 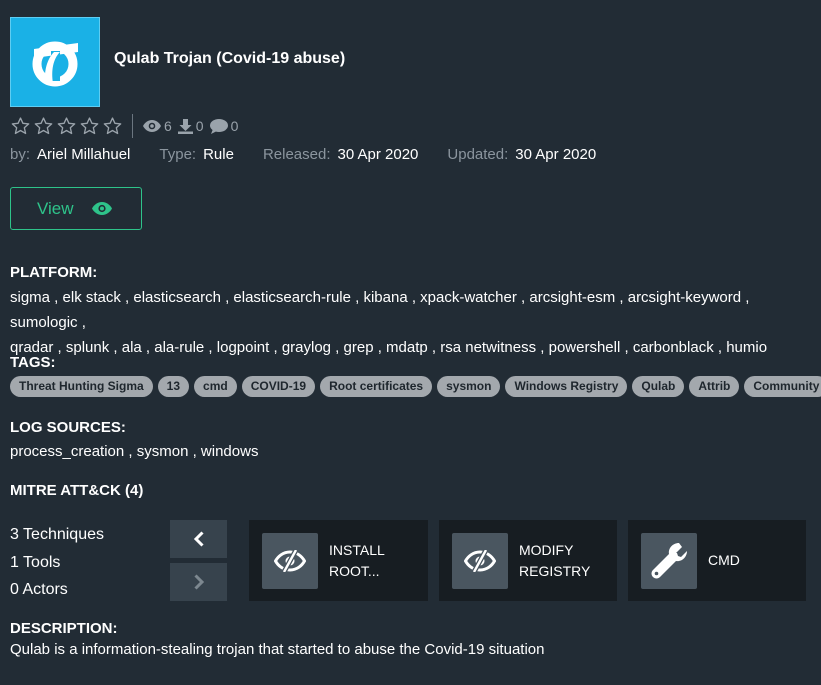 What do you see at coordinates (178, 154) in the screenshot?
I see `type-label: Type:` at bounding box center [178, 154].